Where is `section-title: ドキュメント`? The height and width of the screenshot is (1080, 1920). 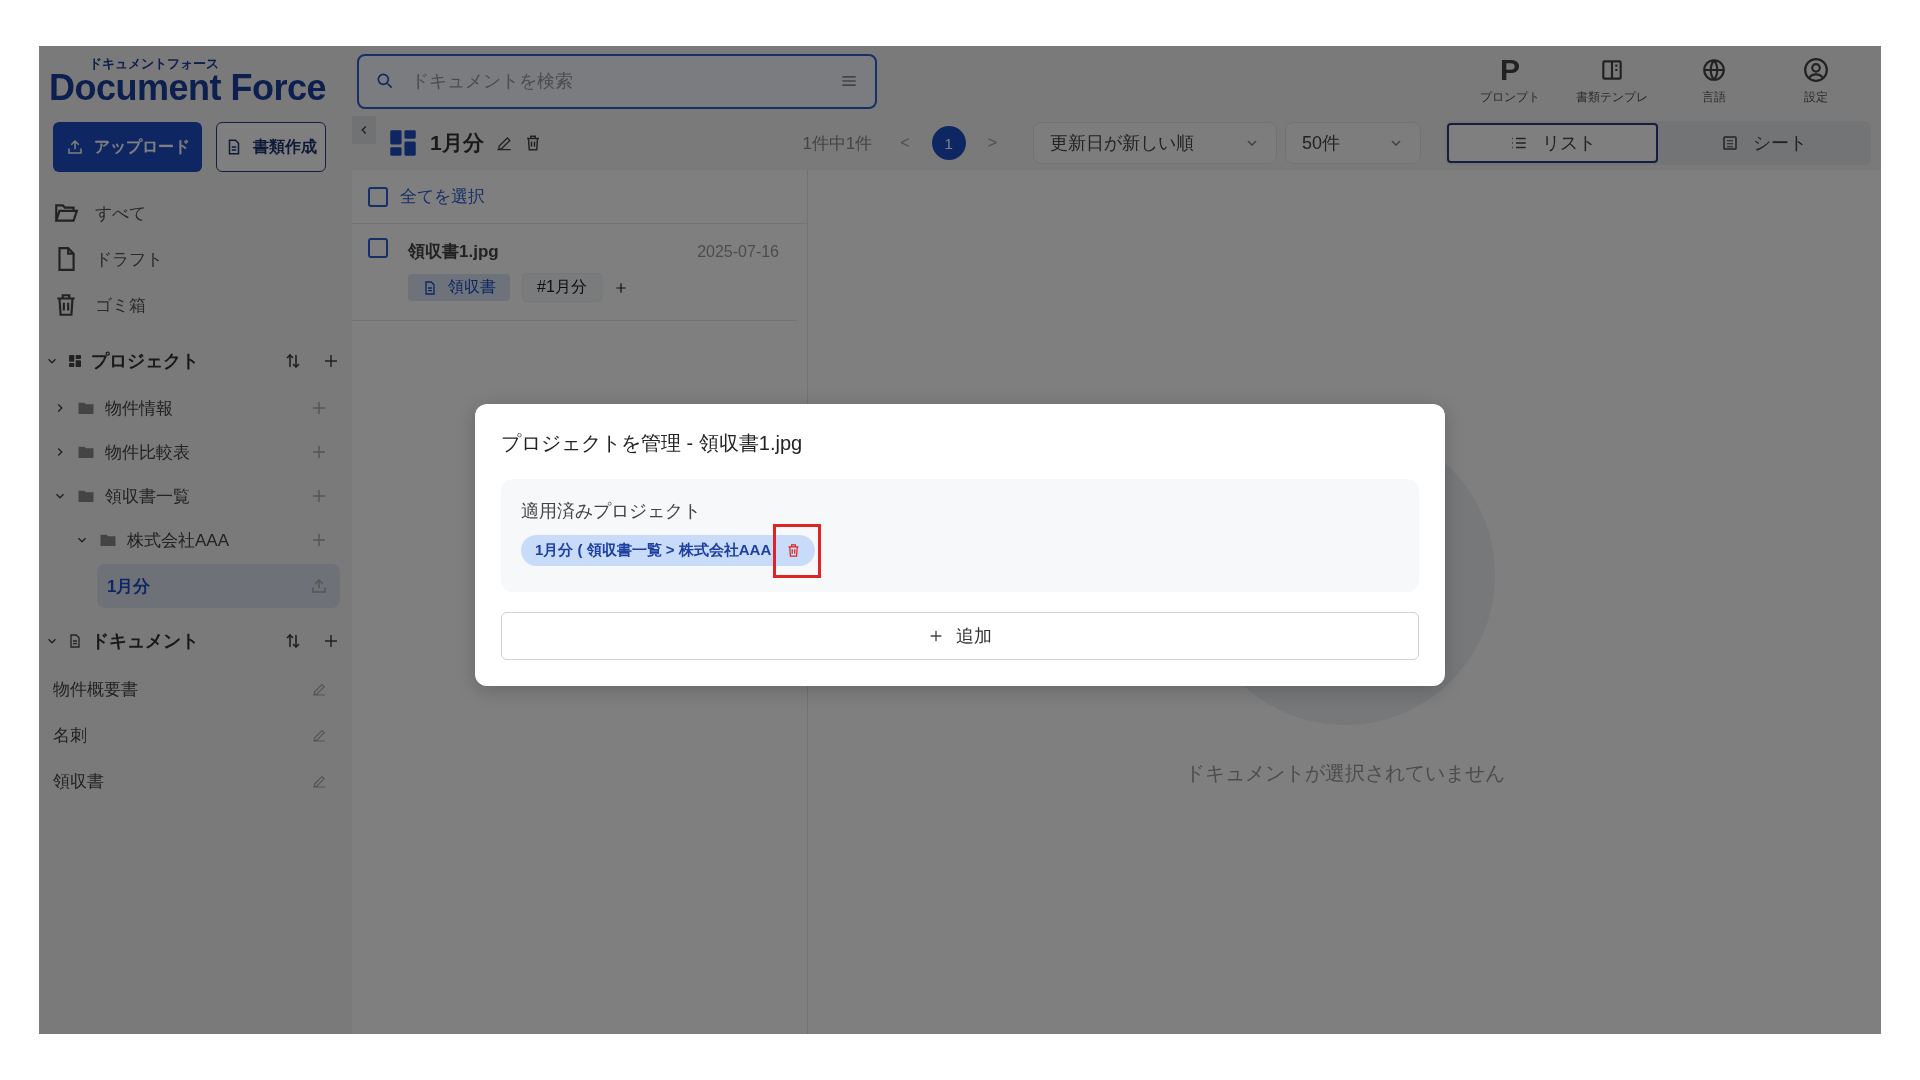 section-title: ドキュメント is located at coordinates (145, 641).